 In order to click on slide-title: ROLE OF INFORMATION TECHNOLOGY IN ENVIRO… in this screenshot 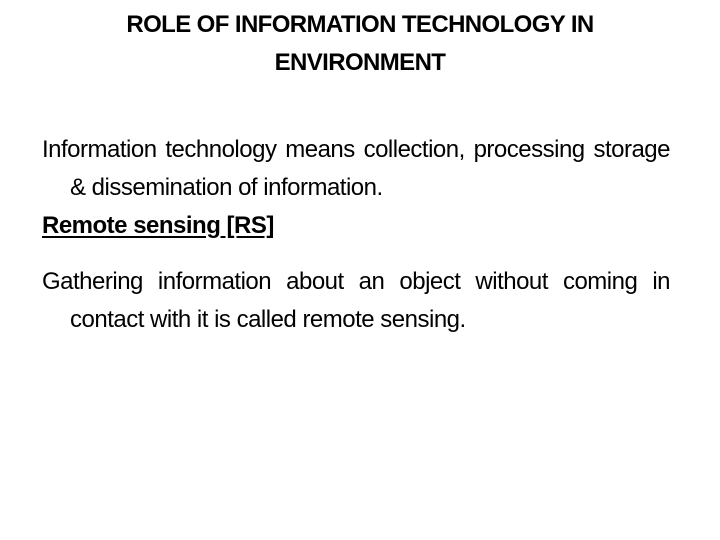, I will do `click(360, 43)`.